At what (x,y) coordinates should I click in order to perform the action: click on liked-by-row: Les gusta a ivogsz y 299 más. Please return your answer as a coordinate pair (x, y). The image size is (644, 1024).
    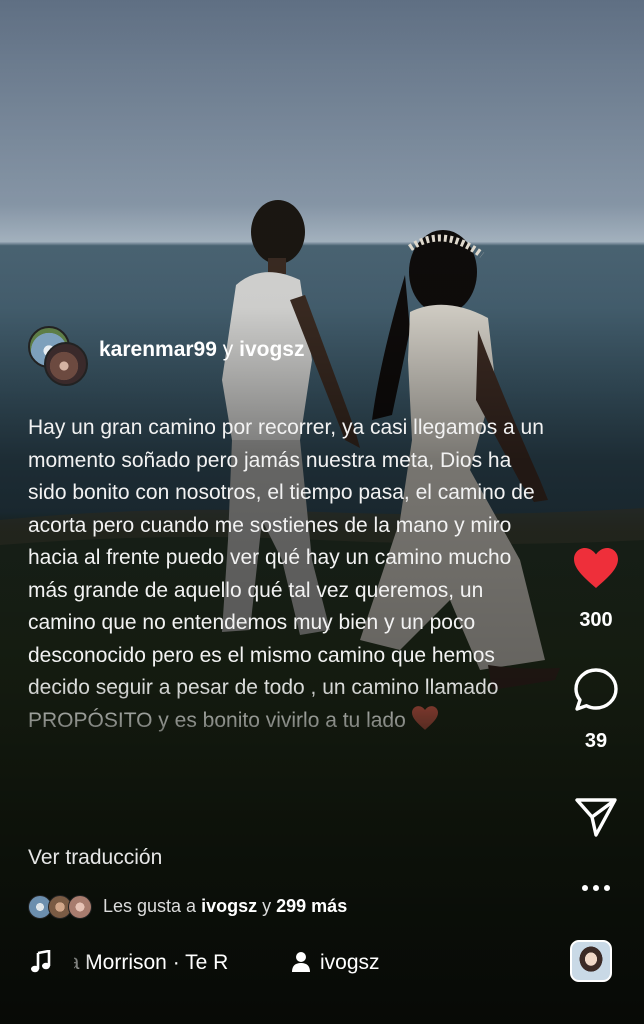
    Looking at the image, I should click on (238, 907).